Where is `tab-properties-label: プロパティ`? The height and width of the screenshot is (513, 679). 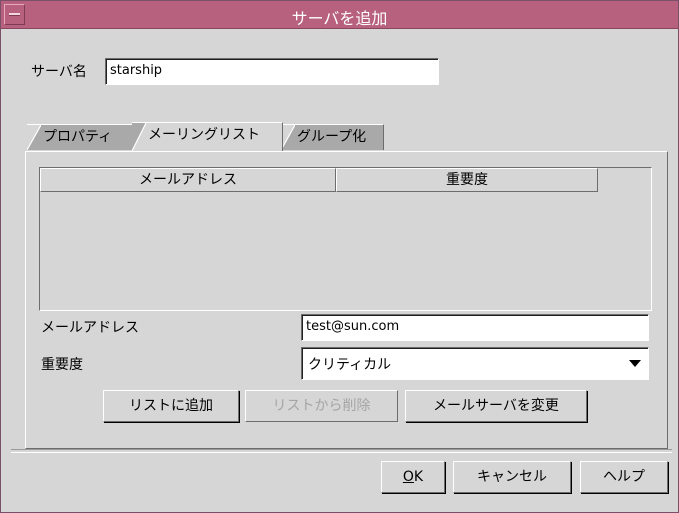
tab-properties-label: プロパティ is located at coordinates (78, 137).